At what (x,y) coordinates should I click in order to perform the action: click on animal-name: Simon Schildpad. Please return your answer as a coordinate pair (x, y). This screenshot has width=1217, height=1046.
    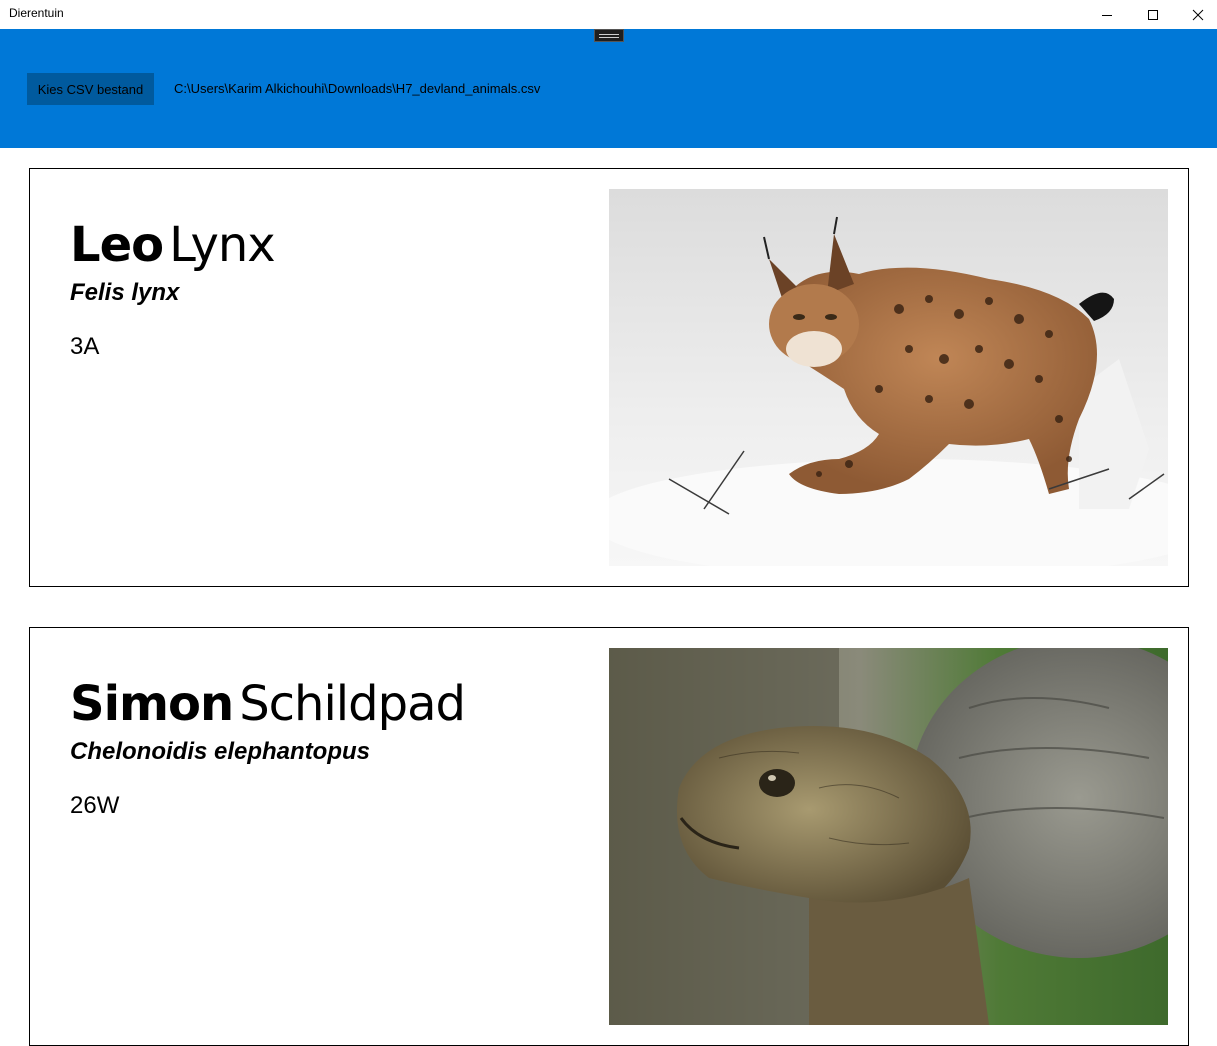
    Looking at the image, I should click on (268, 704).